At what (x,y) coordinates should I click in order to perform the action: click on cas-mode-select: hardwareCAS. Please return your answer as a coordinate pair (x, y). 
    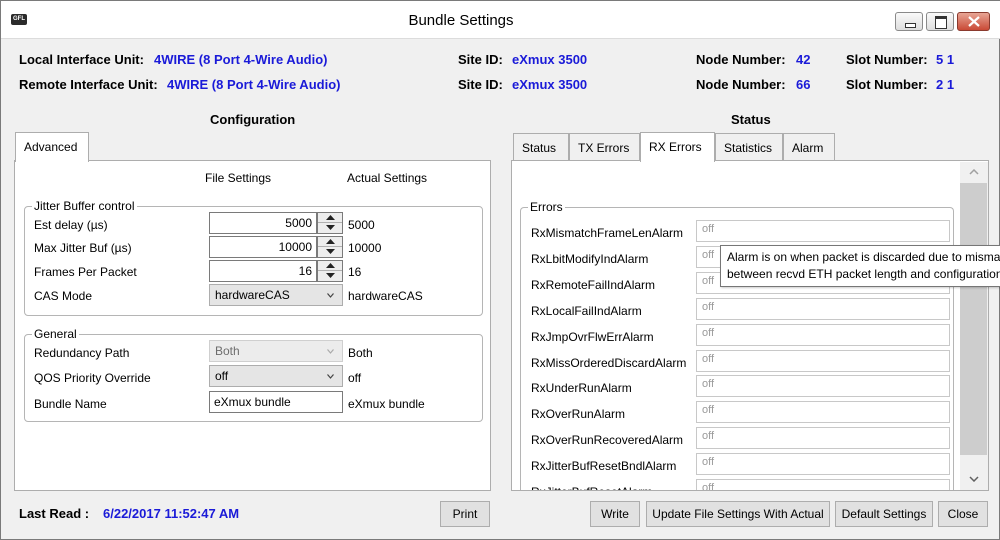
    Looking at the image, I should click on (276, 295).